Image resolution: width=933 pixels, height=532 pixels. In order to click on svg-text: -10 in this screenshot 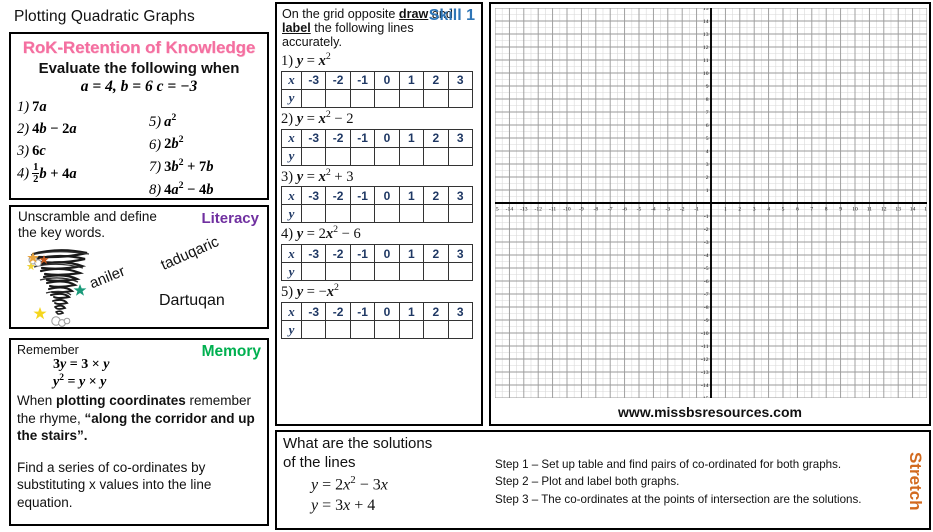, I will do `click(567, 210)`.